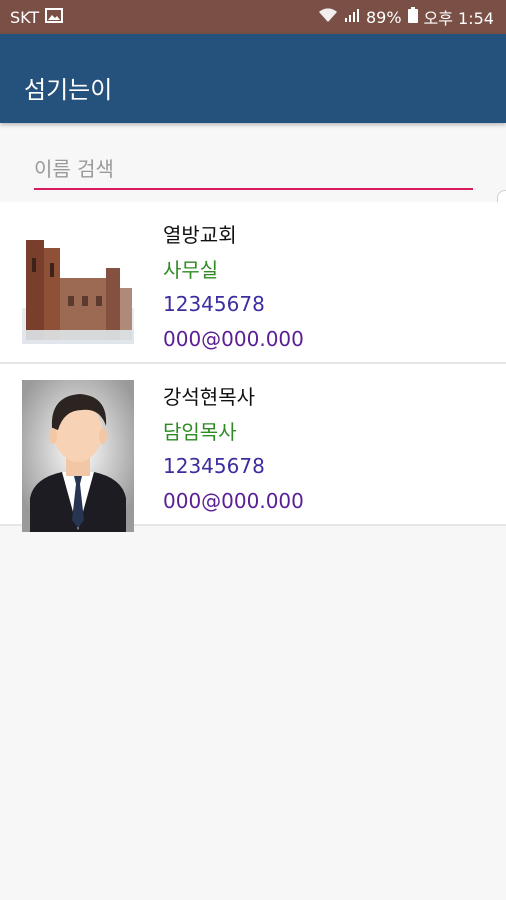  I want to click on wifi-icon, so click(328, 17).